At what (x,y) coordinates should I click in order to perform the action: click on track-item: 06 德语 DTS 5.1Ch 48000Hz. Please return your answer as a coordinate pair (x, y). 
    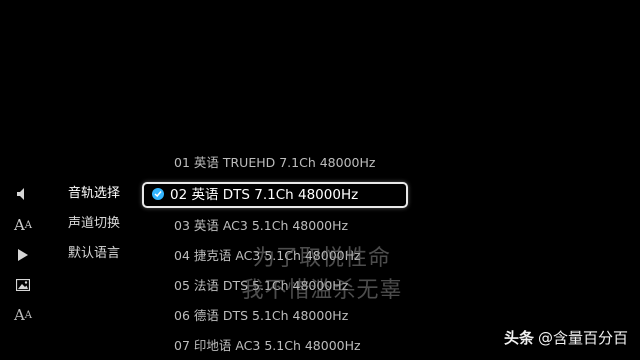
    Looking at the image, I should click on (285, 316).